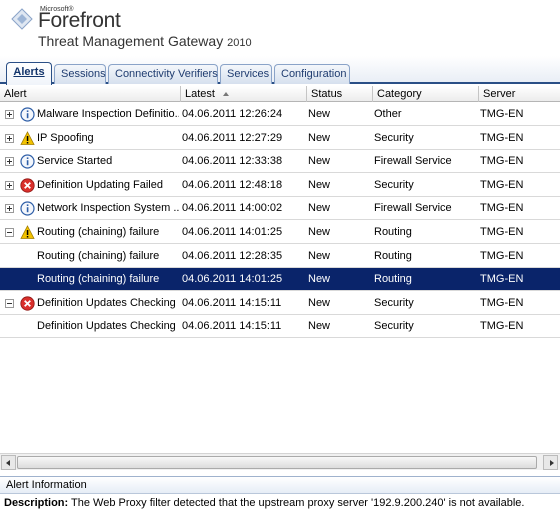 This screenshot has width=560, height=520. I want to click on tab-sessions: Sessions, so click(80, 74).